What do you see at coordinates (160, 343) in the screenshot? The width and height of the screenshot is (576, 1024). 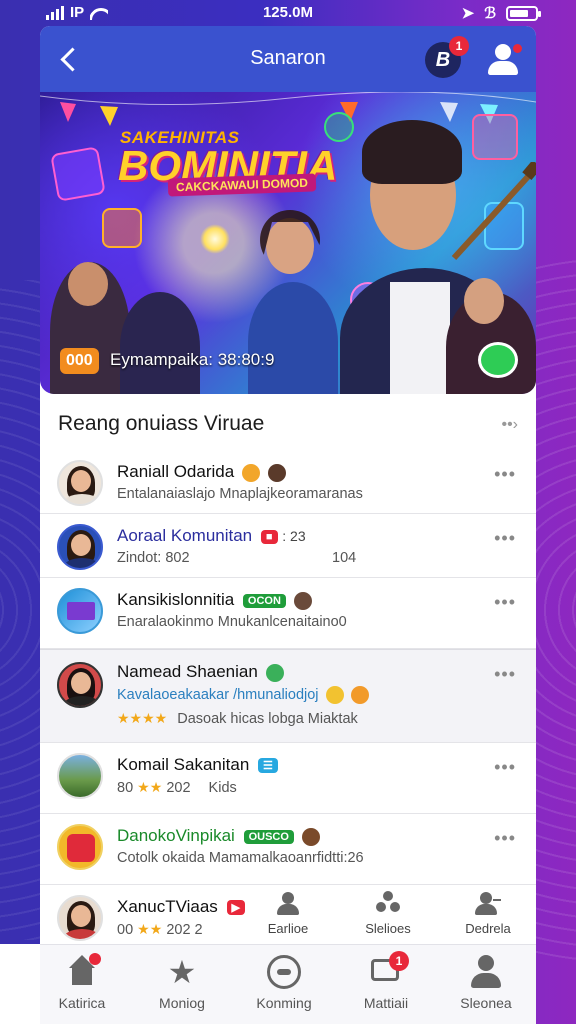 I see `crowd-person-mid` at bounding box center [160, 343].